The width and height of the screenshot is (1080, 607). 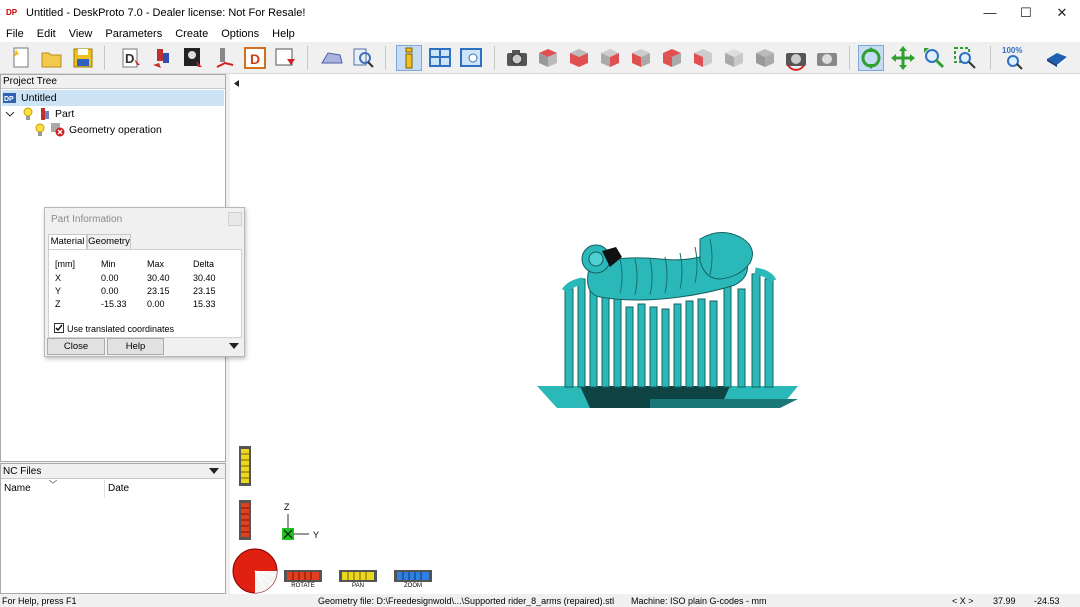 I want to click on zoom-dial, so click(x=413, y=576).